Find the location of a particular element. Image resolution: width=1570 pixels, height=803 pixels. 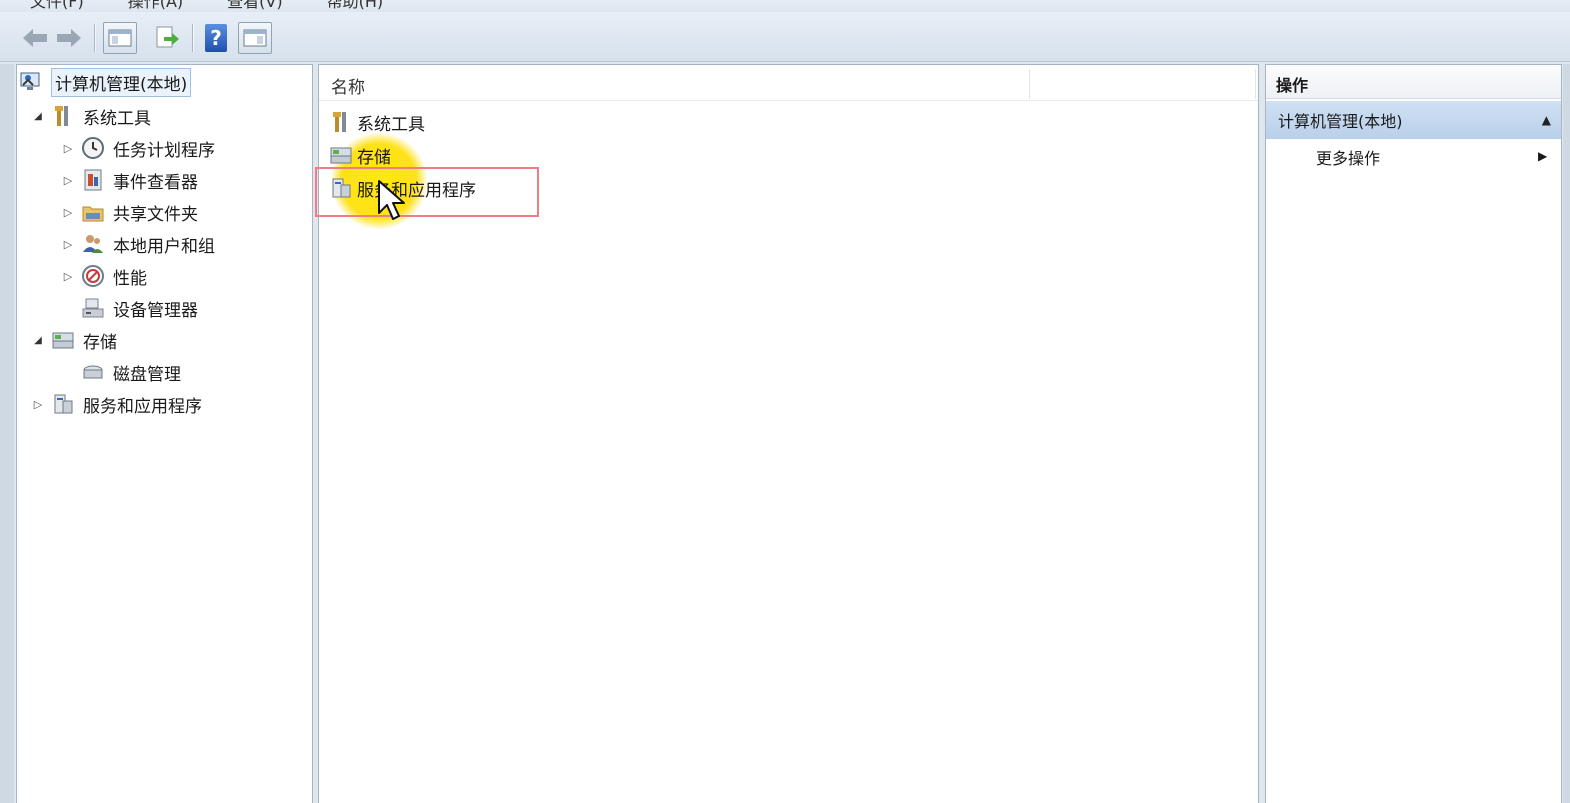

toolbar: ? is located at coordinates (785, 37).